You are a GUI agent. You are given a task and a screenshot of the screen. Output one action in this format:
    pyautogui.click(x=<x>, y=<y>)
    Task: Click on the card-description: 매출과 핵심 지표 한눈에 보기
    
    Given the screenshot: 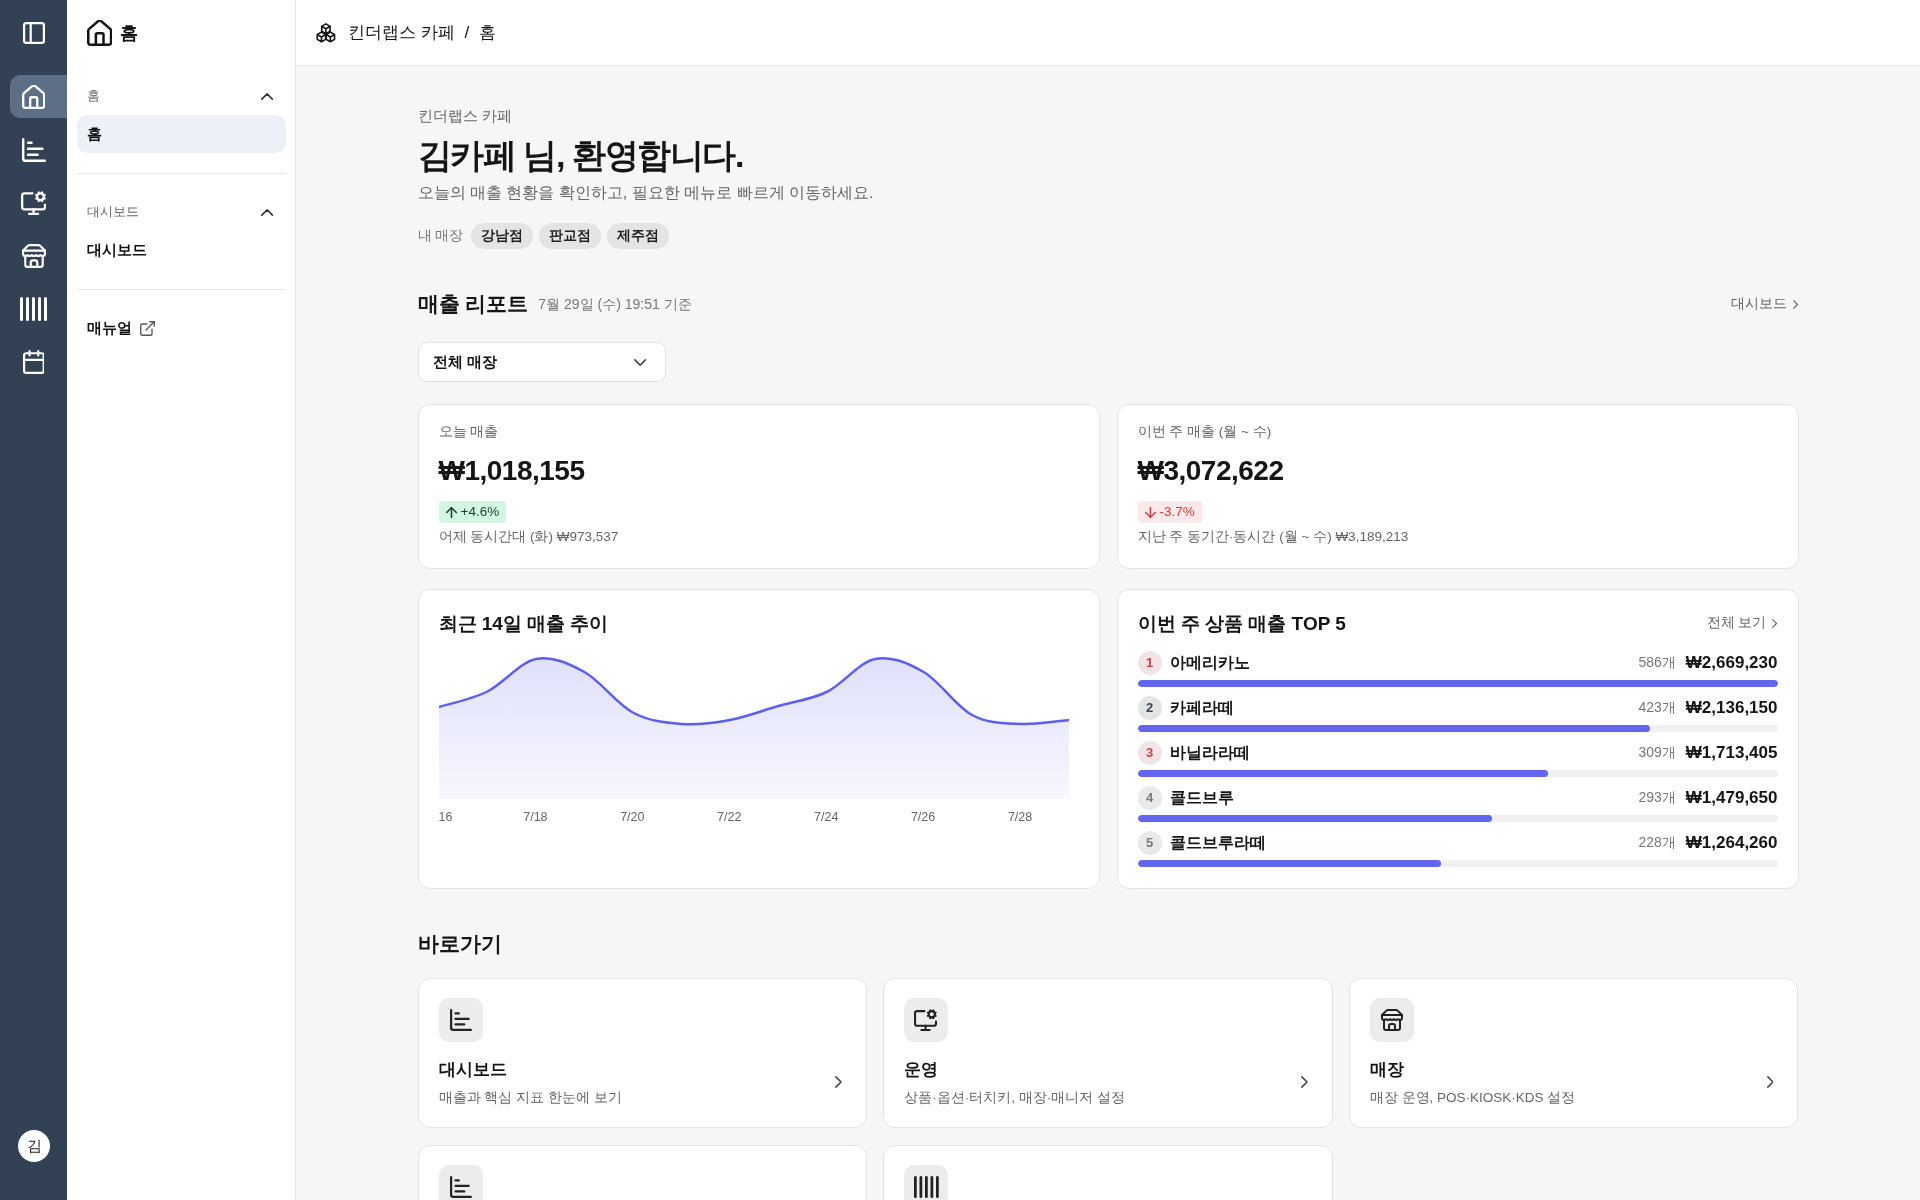 What is the action you would take?
    pyautogui.click(x=530, y=1097)
    